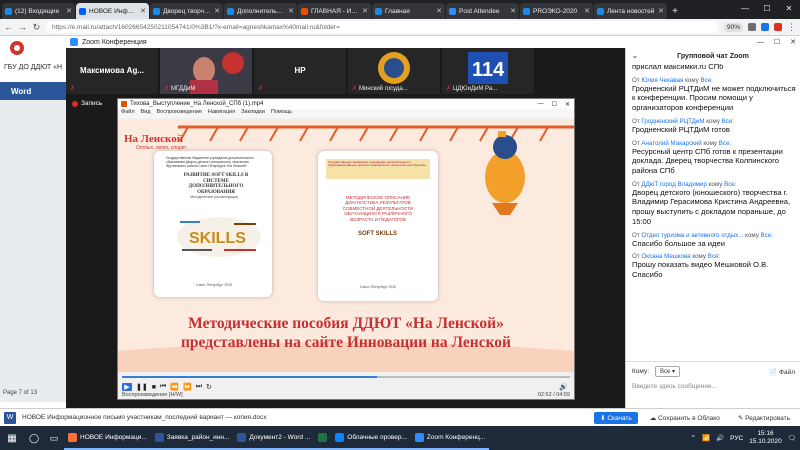  I want to click on muted-mic-icon: ✗, so click(167, 89).